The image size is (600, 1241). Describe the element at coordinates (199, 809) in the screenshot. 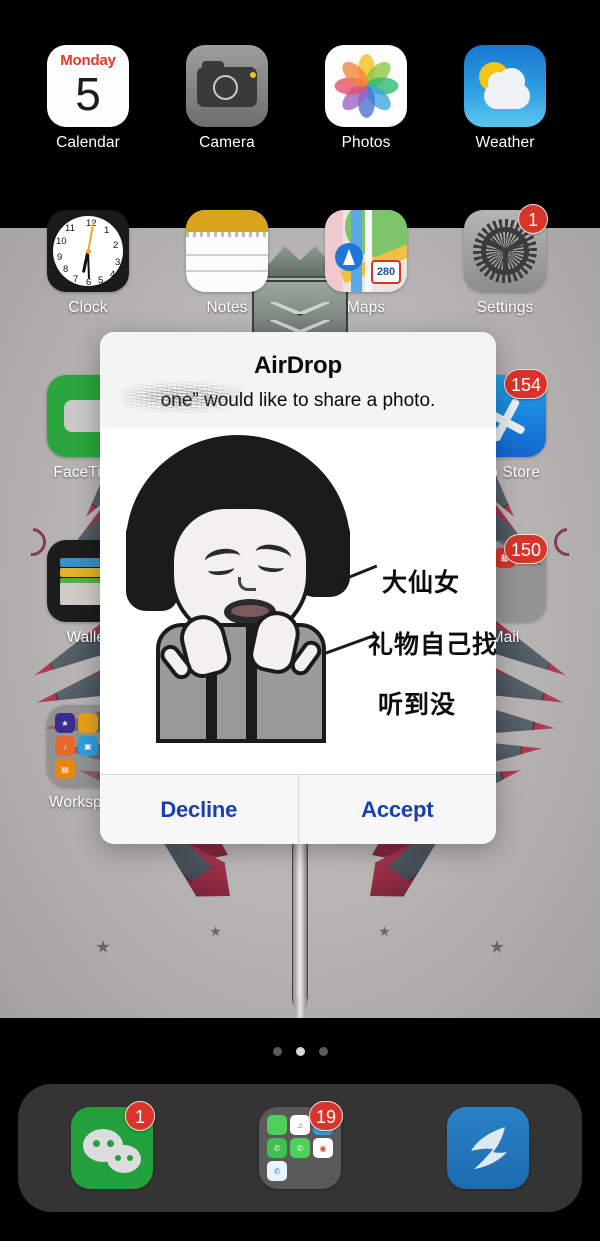

I see `decline-button: Decline` at that location.